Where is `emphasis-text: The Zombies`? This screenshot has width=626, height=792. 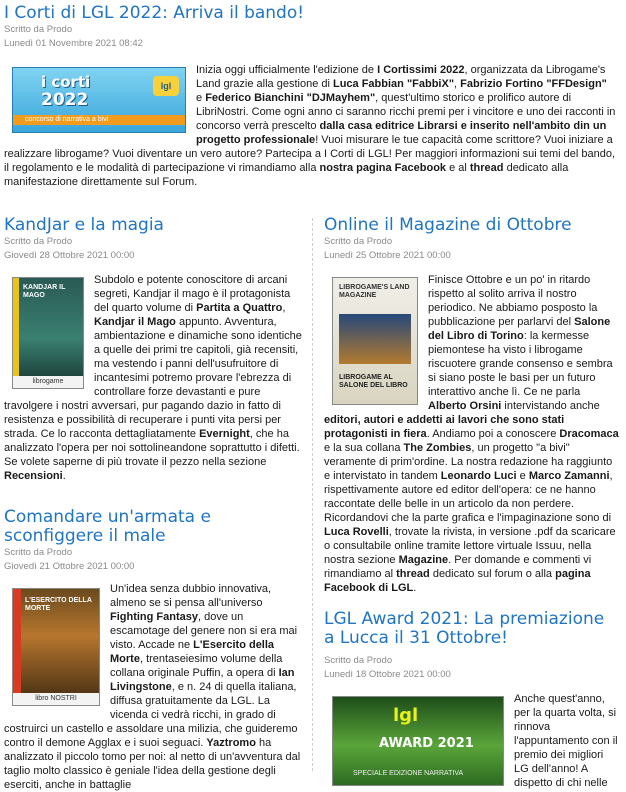
emphasis-text: The Zombies is located at coordinates (438, 448).